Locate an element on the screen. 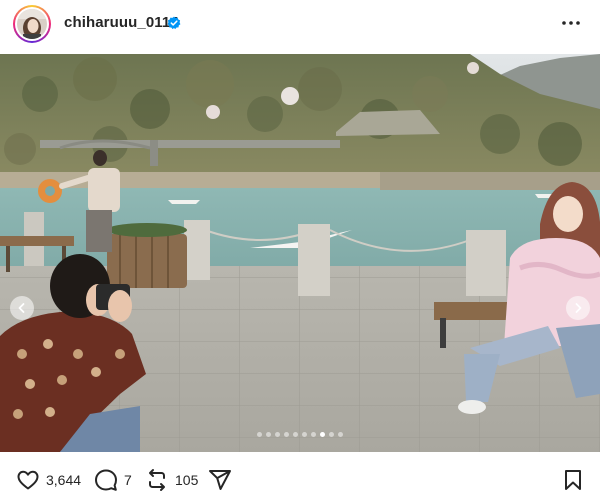  like-button: 3,644 is located at coordinates (48, 480).